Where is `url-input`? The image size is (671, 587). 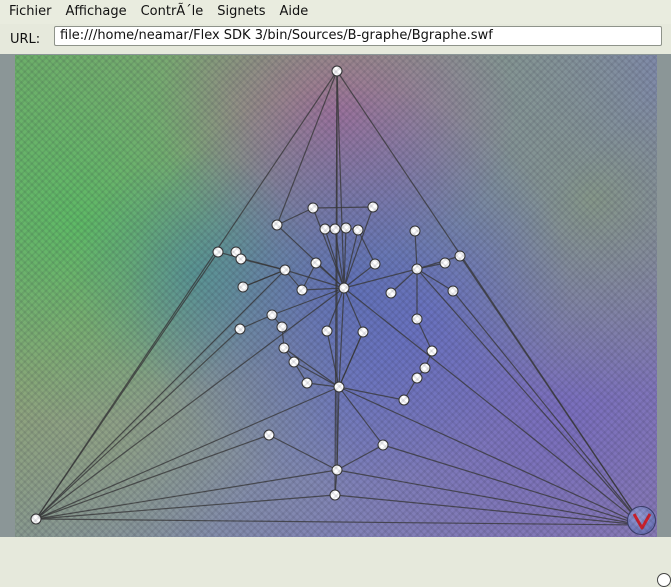 url-input is located at coordinates (358, 36).